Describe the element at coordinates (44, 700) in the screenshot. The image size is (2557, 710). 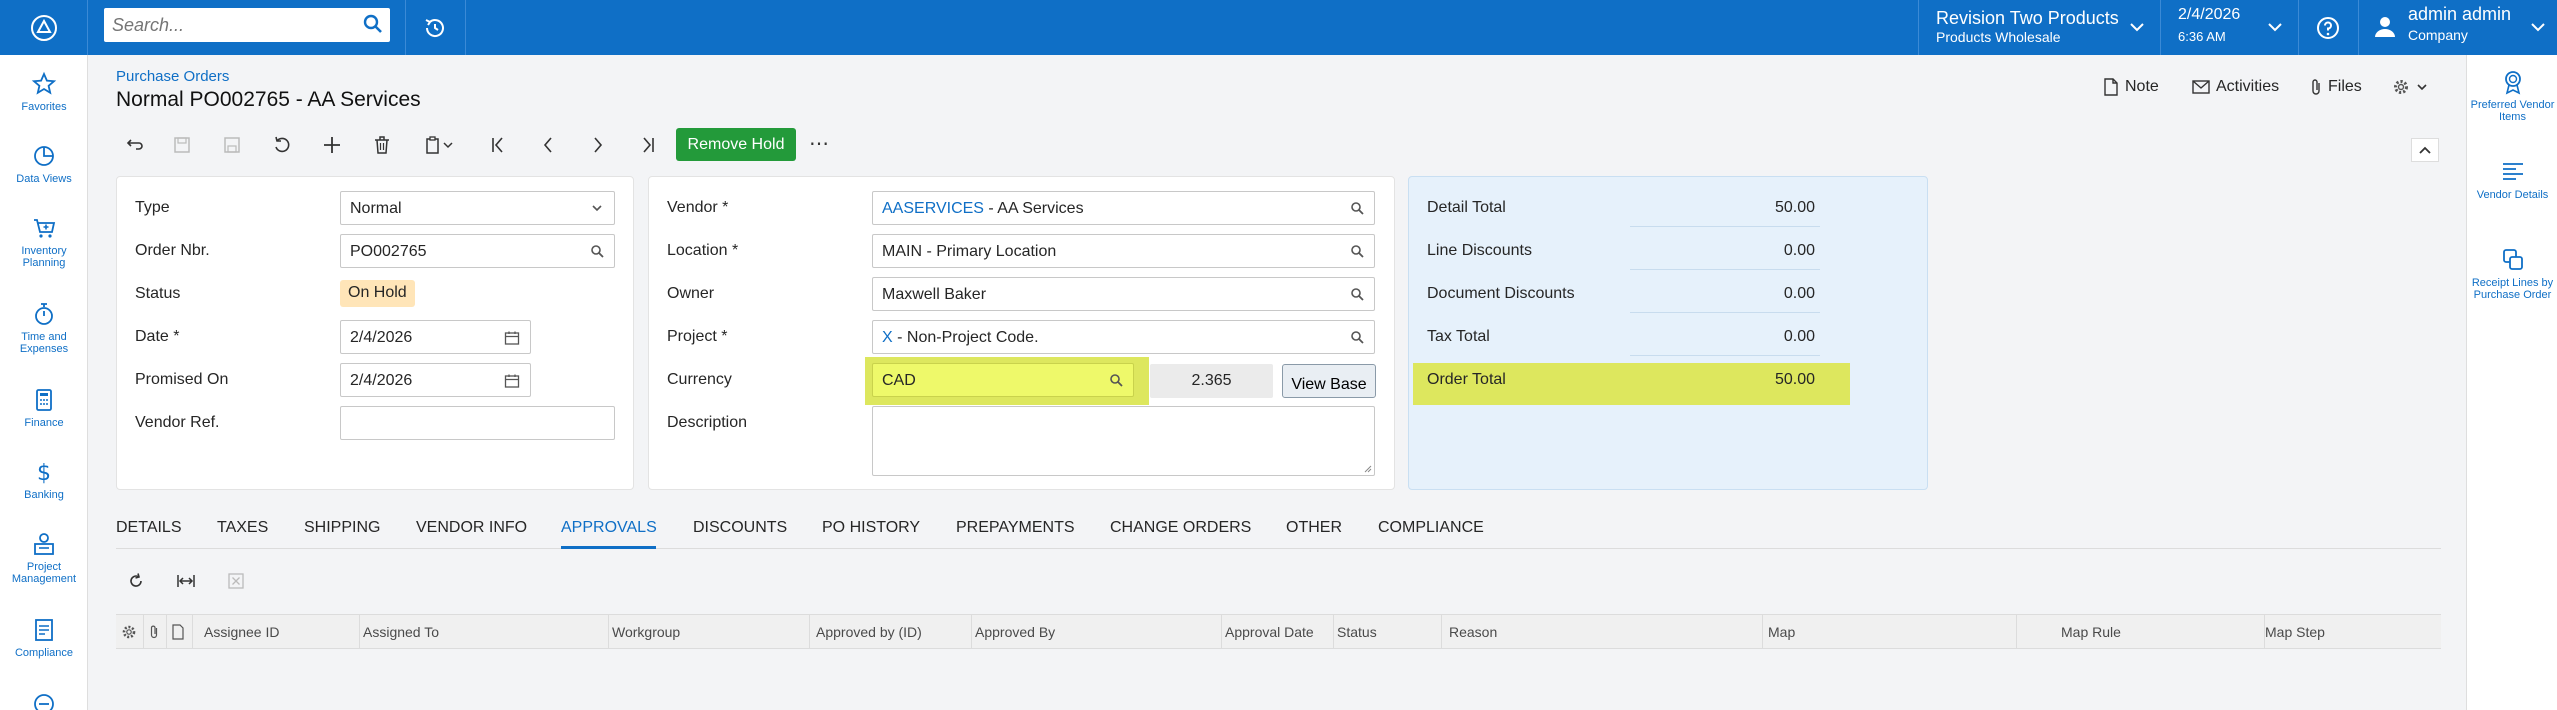
I see `nav-item-more` at that location.